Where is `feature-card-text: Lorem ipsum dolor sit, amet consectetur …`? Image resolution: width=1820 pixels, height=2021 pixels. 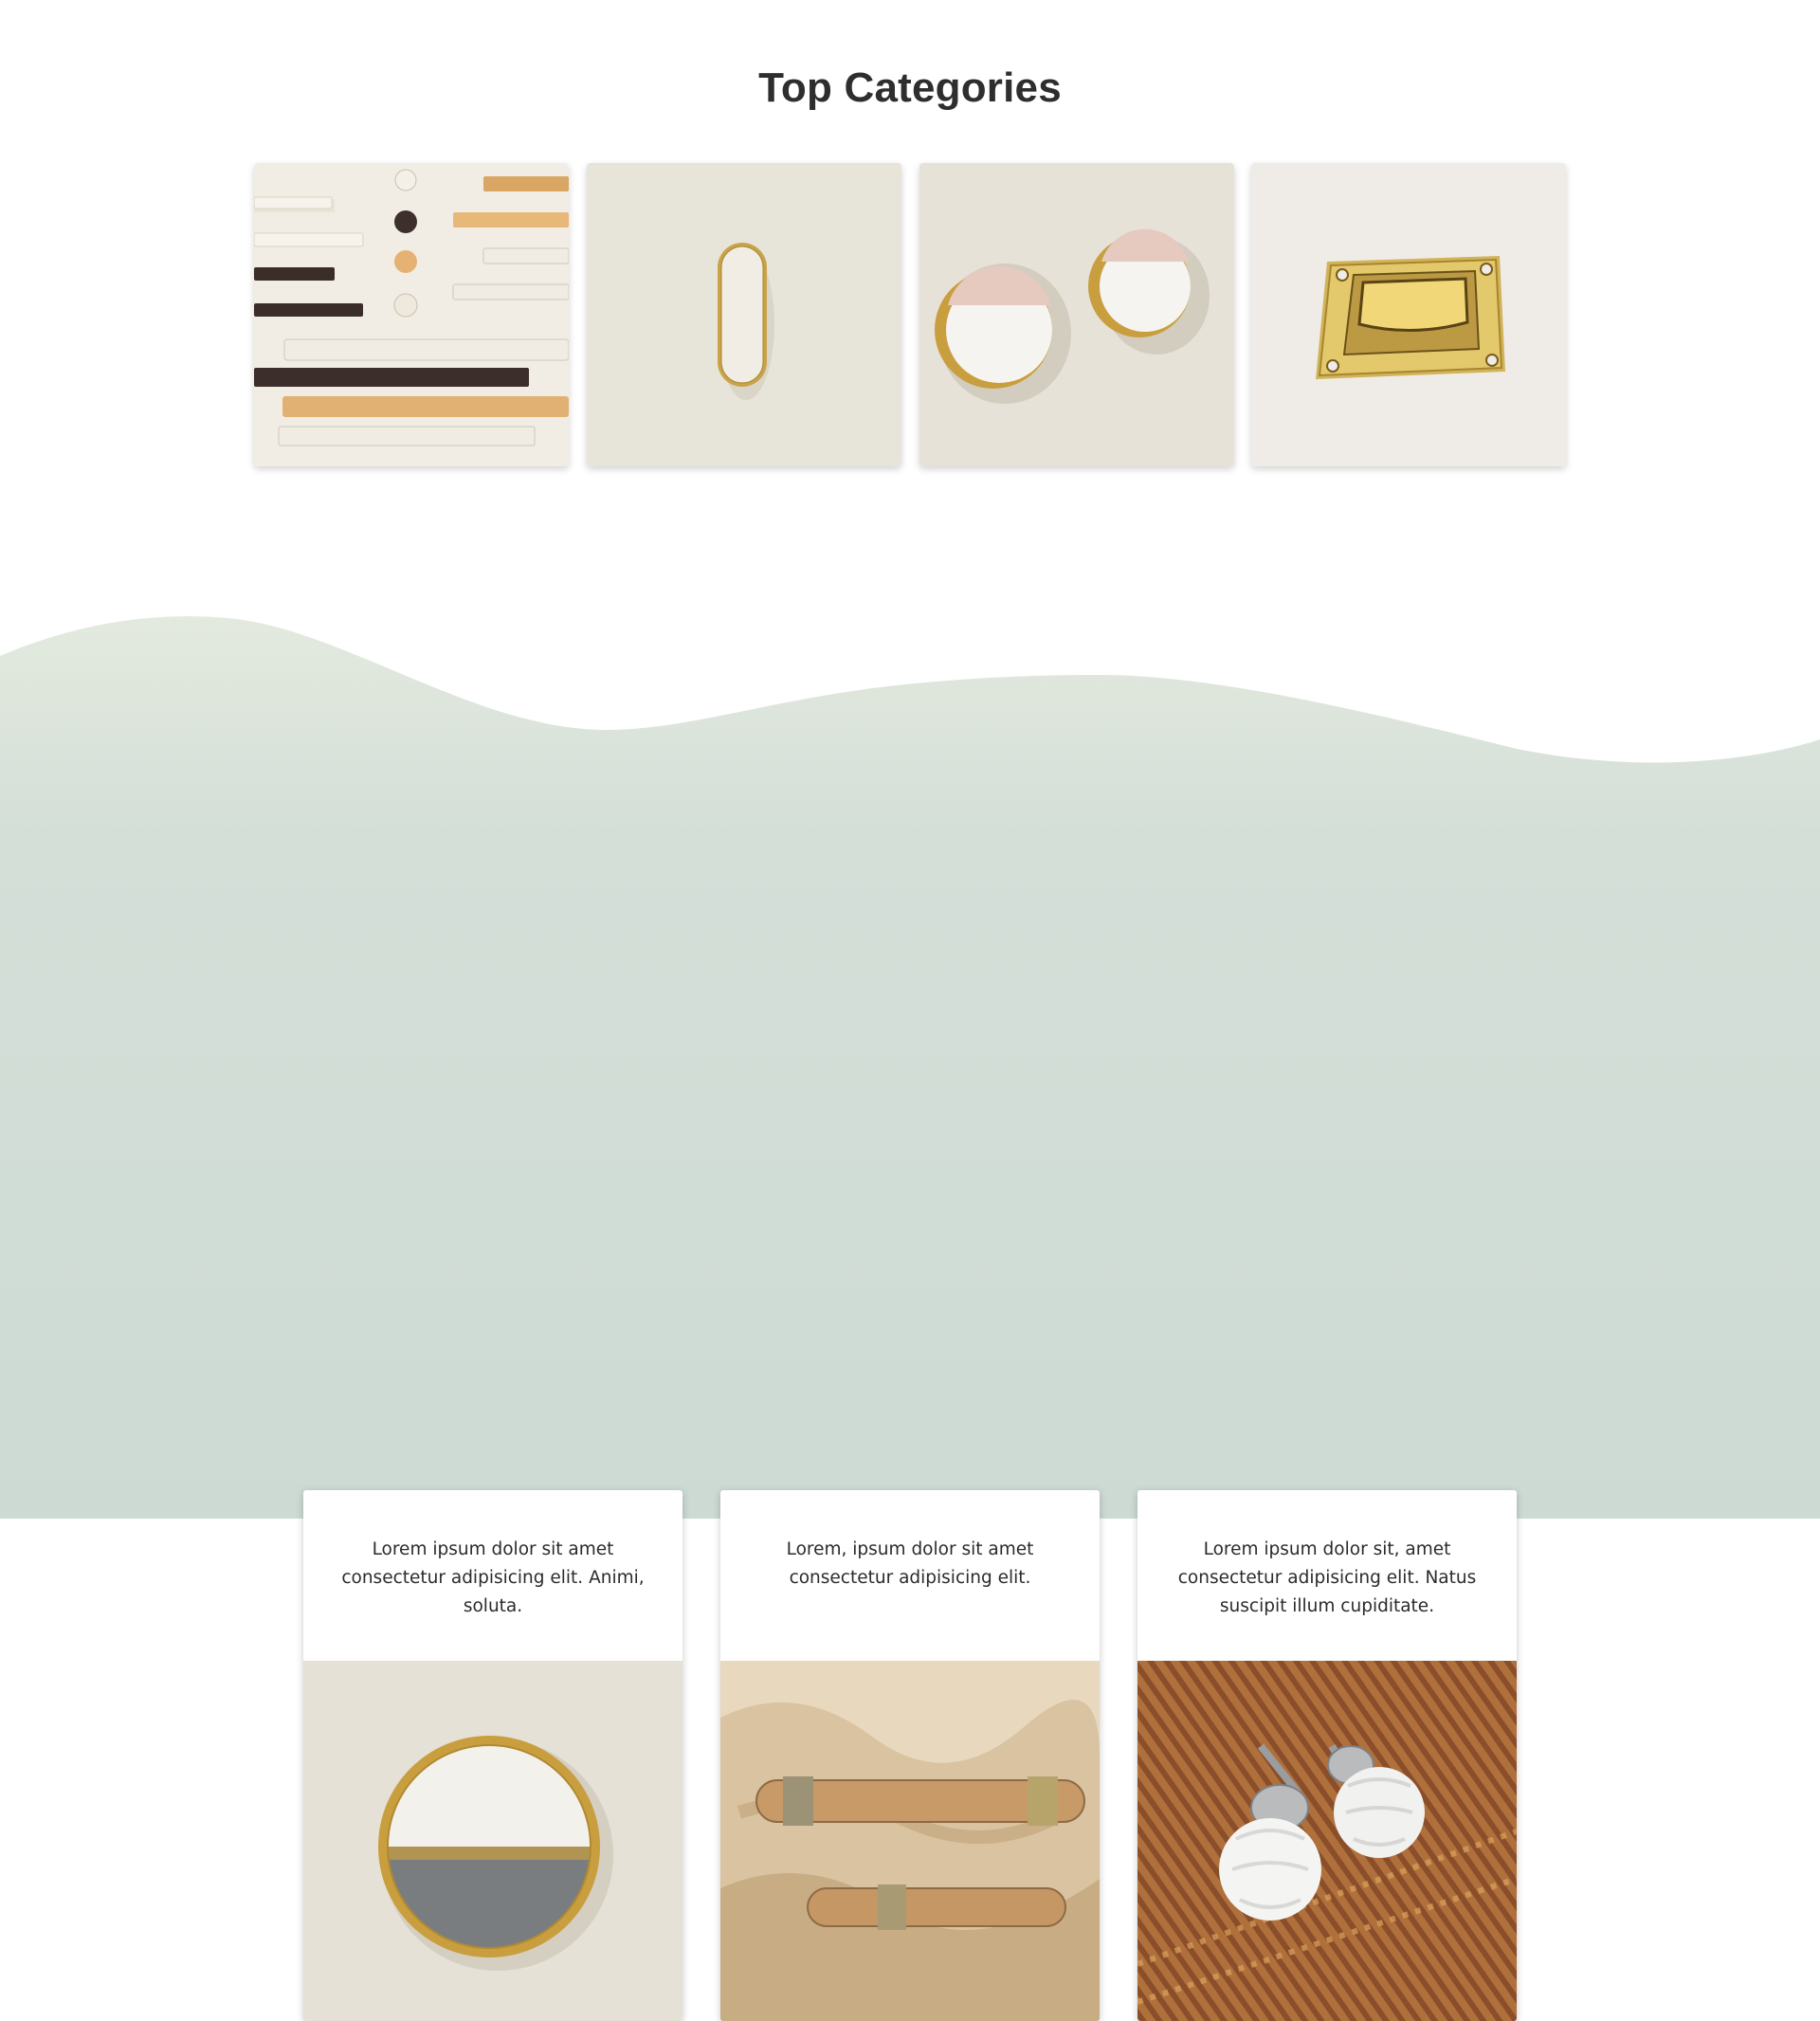
feature-card-text: Lorem ipsum dolor sit, amet consectetur … is located at coordinates (1327, 1577).